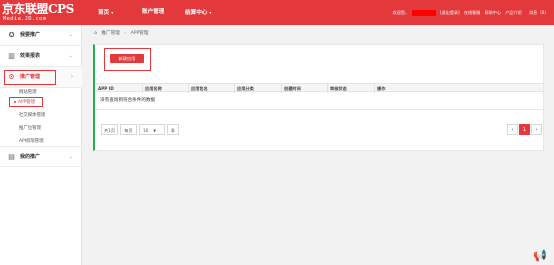  Describe the element at coordinates (351, 88) in the screenshot. I see `column-header-review-status: 审核状态` at that location.